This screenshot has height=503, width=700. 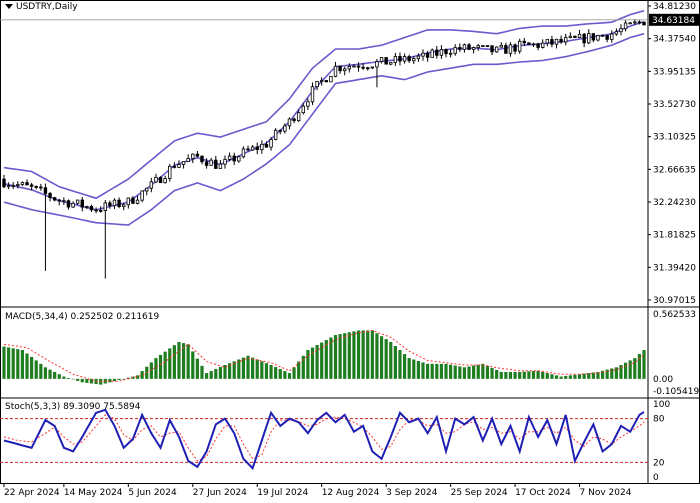 I want to click on time-axis-label: 22 Apr 2024, so click(x=32, y=493).